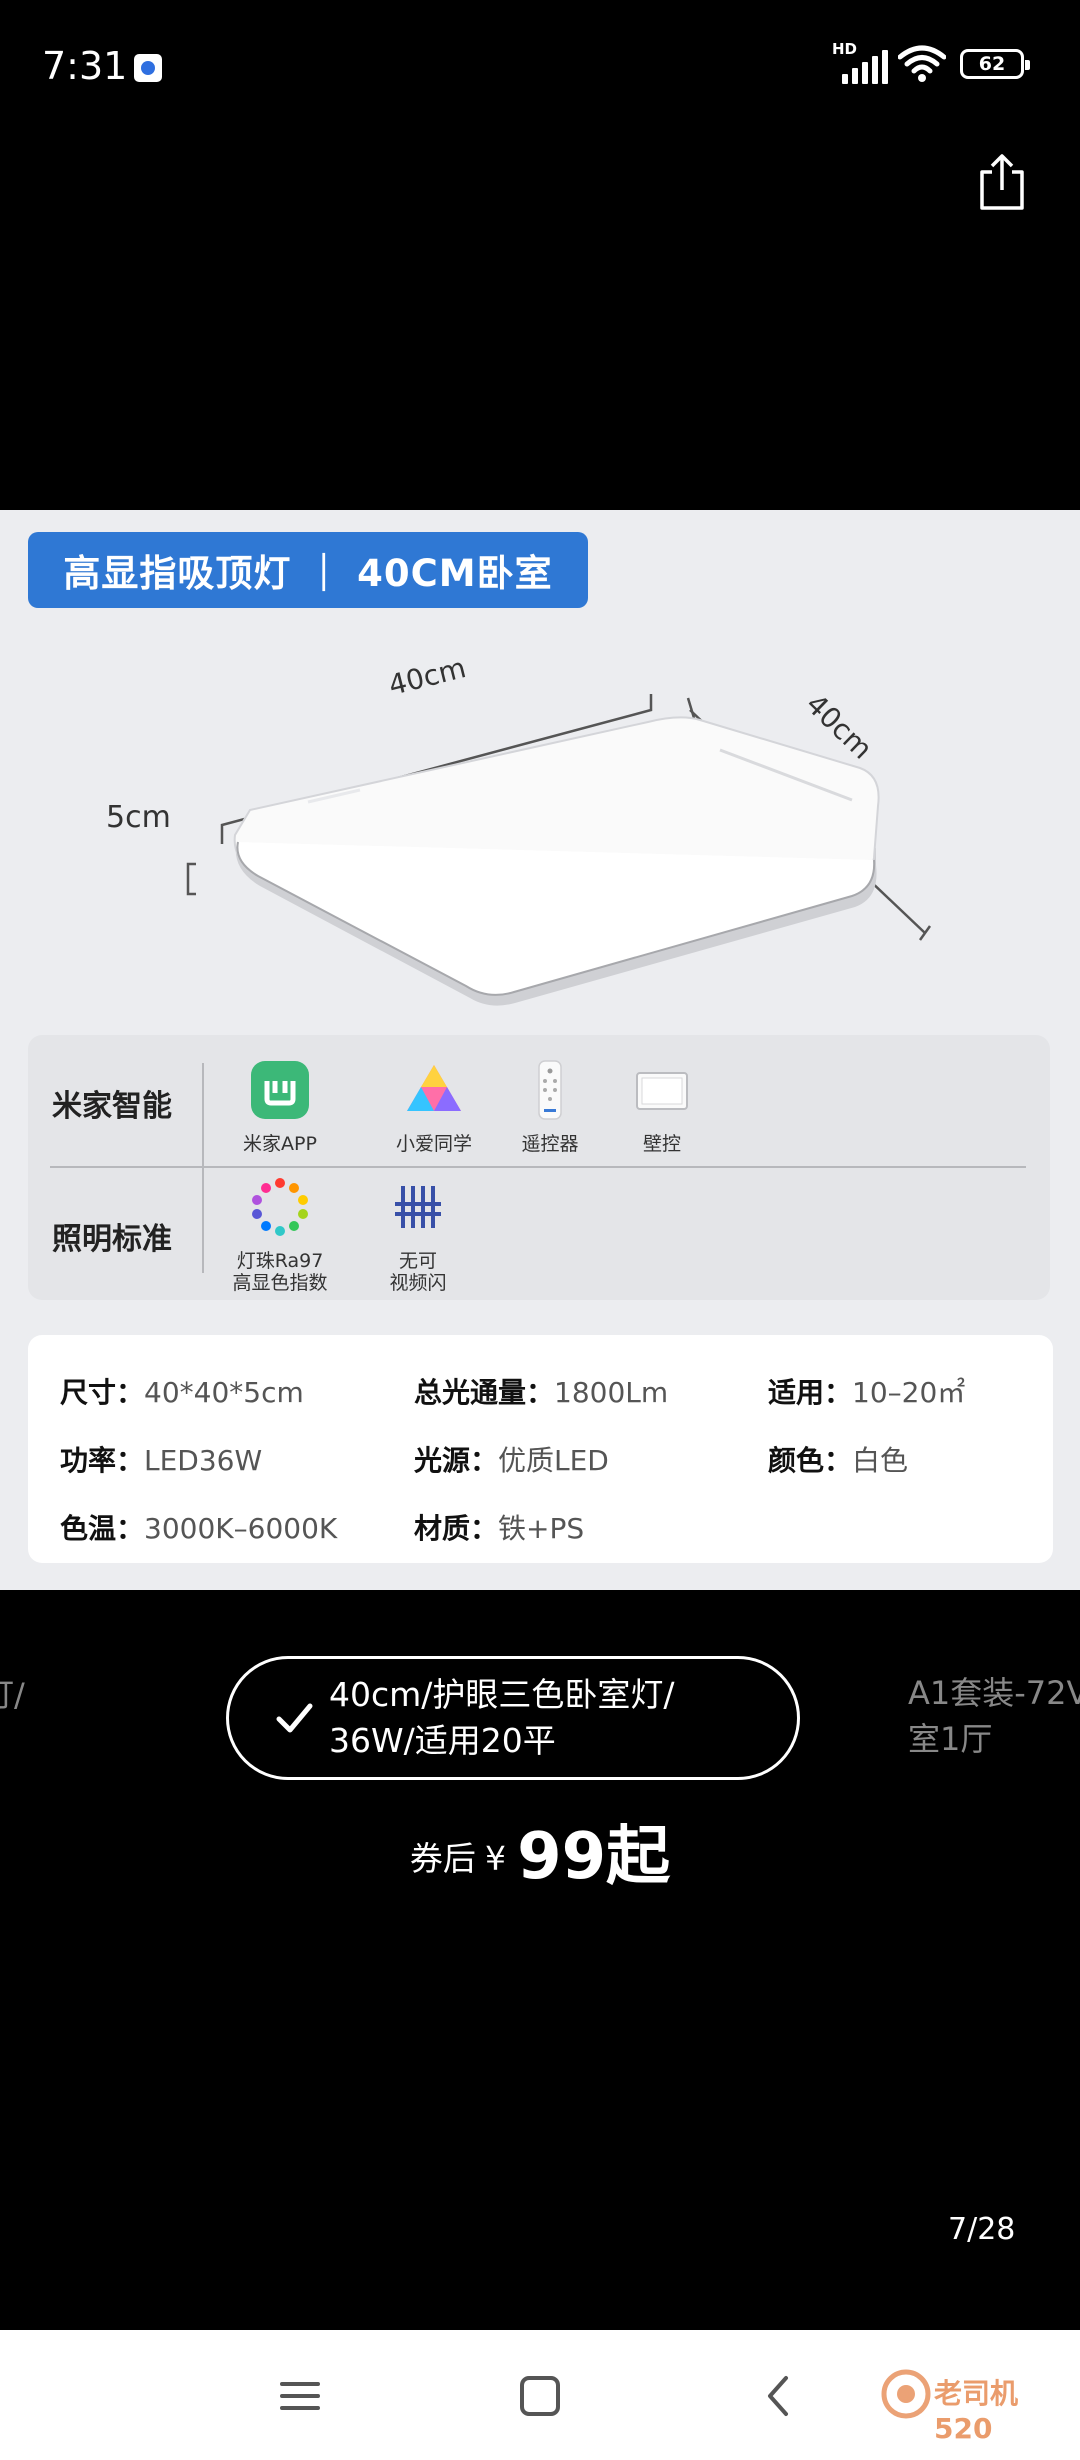 This screenshot has height=2460, width=1080. I want to click on spec-power: 功率：LED36W, so click(161, 1460).